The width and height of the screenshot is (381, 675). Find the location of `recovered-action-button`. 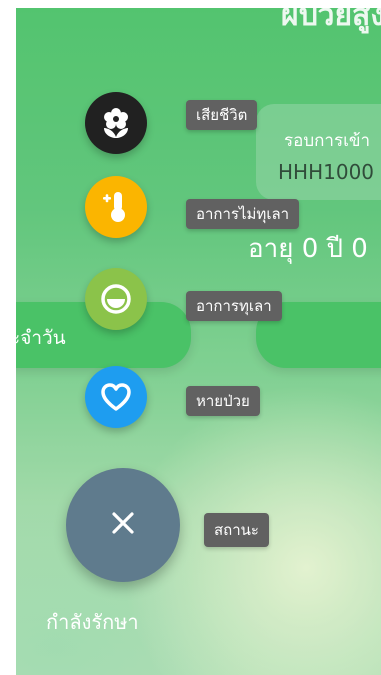

recovered-action-button is located at coordinates (116, 397).